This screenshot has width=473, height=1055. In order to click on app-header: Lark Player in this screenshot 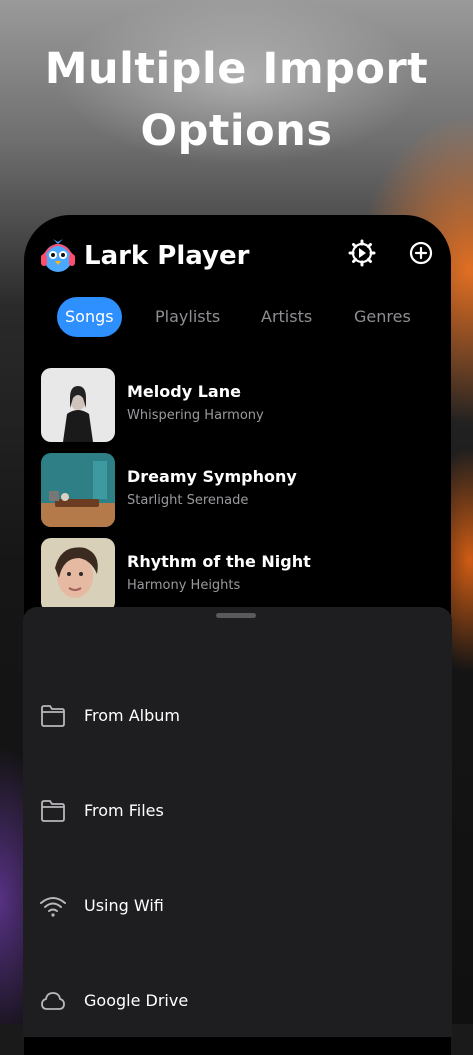, I will do `click(237, 255)`.